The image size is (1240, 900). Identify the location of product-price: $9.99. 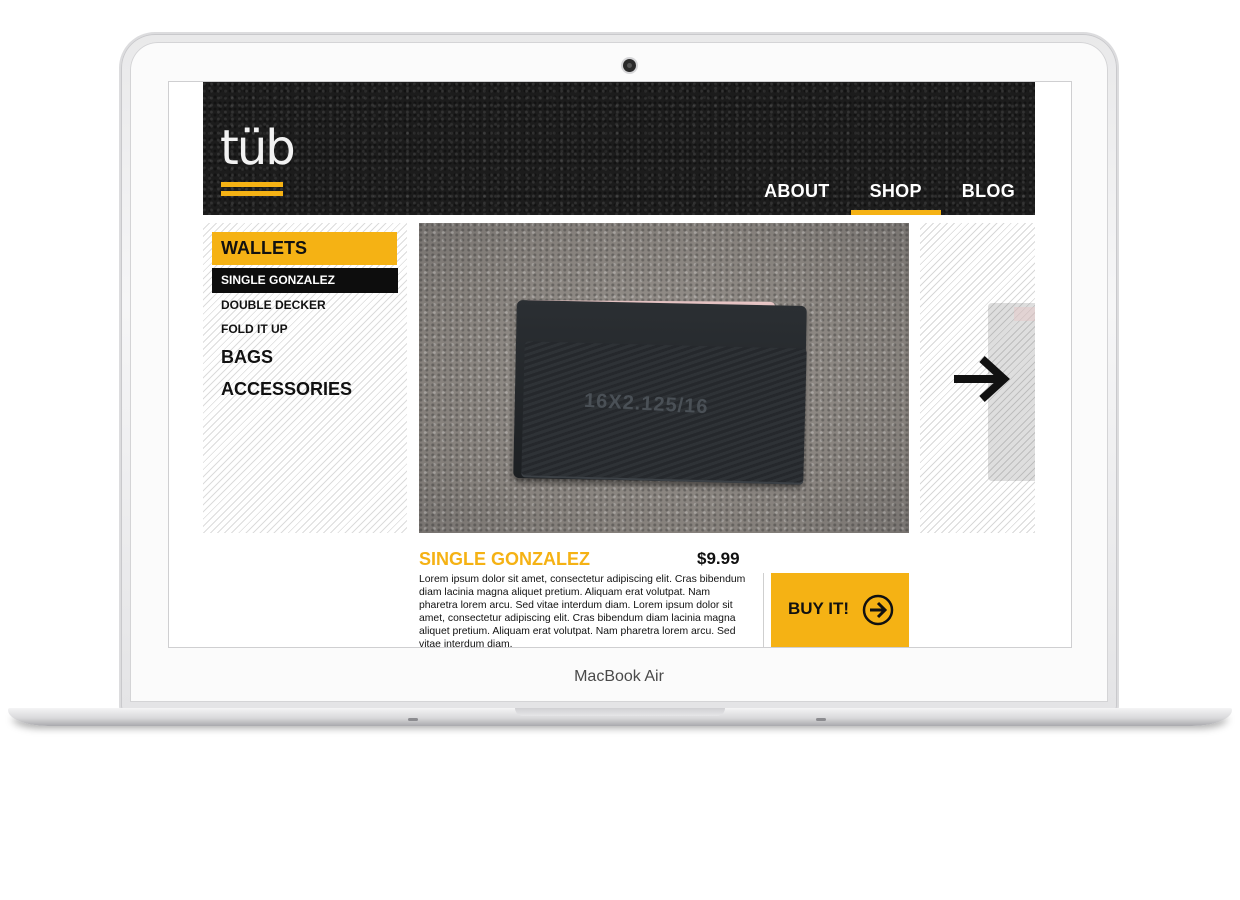
(718, 558).